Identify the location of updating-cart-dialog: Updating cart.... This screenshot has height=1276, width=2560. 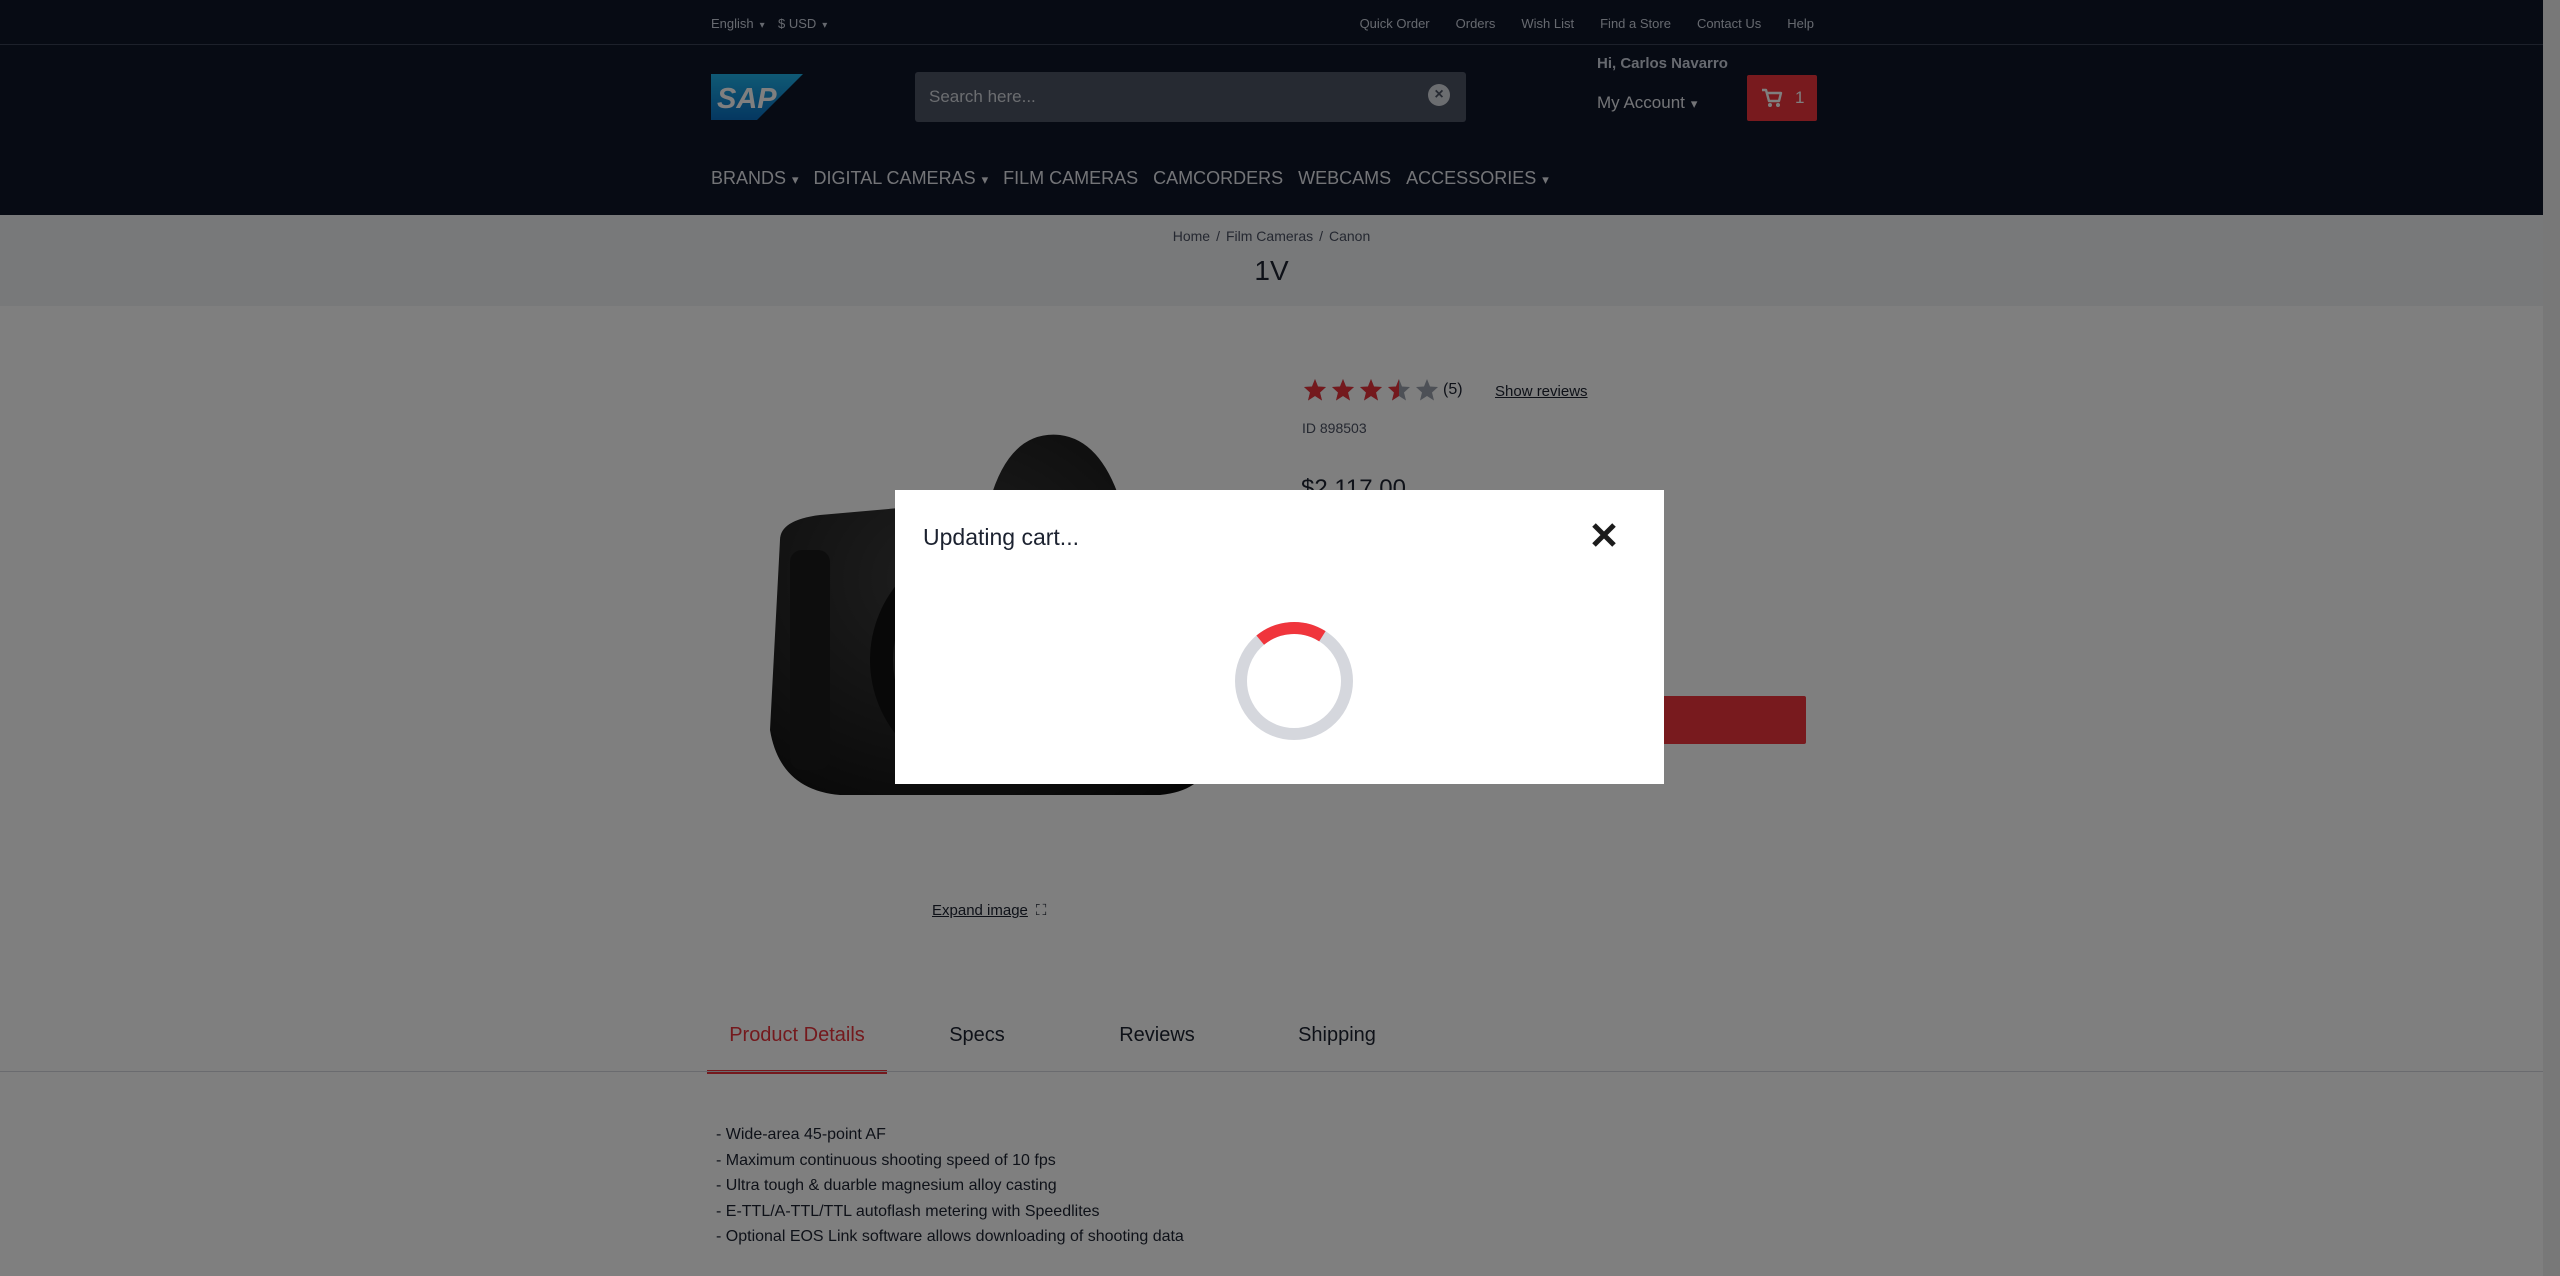
(1279, 637).